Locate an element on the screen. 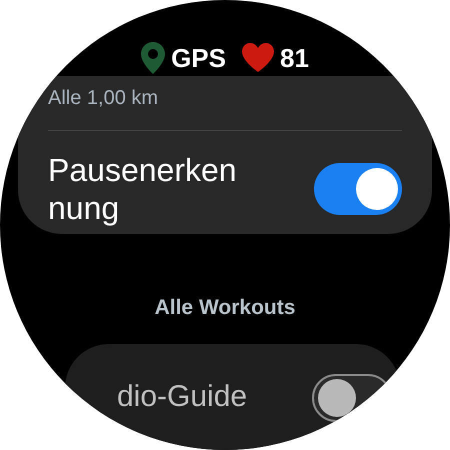 This screenshot has width=450, height=450. gps-label: GPS is located at coordinates (198, 57).